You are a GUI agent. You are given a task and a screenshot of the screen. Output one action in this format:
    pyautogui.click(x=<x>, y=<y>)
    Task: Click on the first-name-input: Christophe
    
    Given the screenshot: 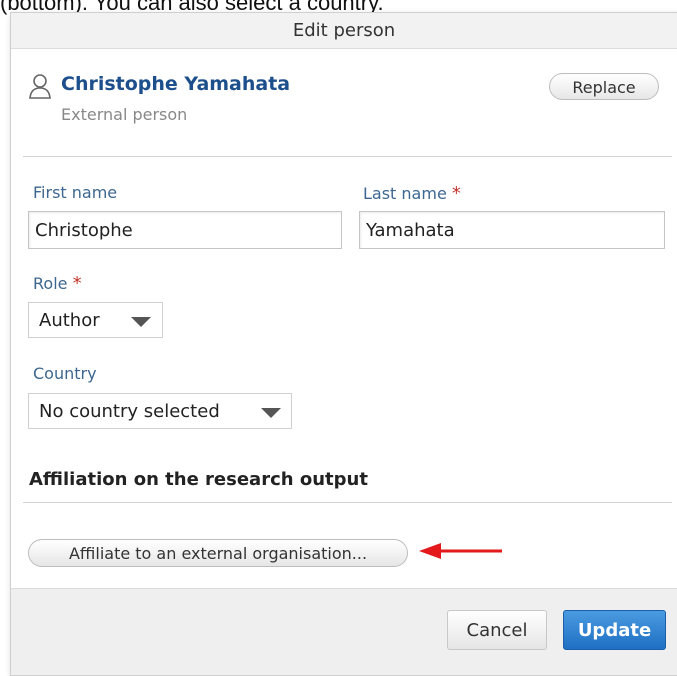 What is the action you would take?
    pyautogui.click(x=185, y=230)
    